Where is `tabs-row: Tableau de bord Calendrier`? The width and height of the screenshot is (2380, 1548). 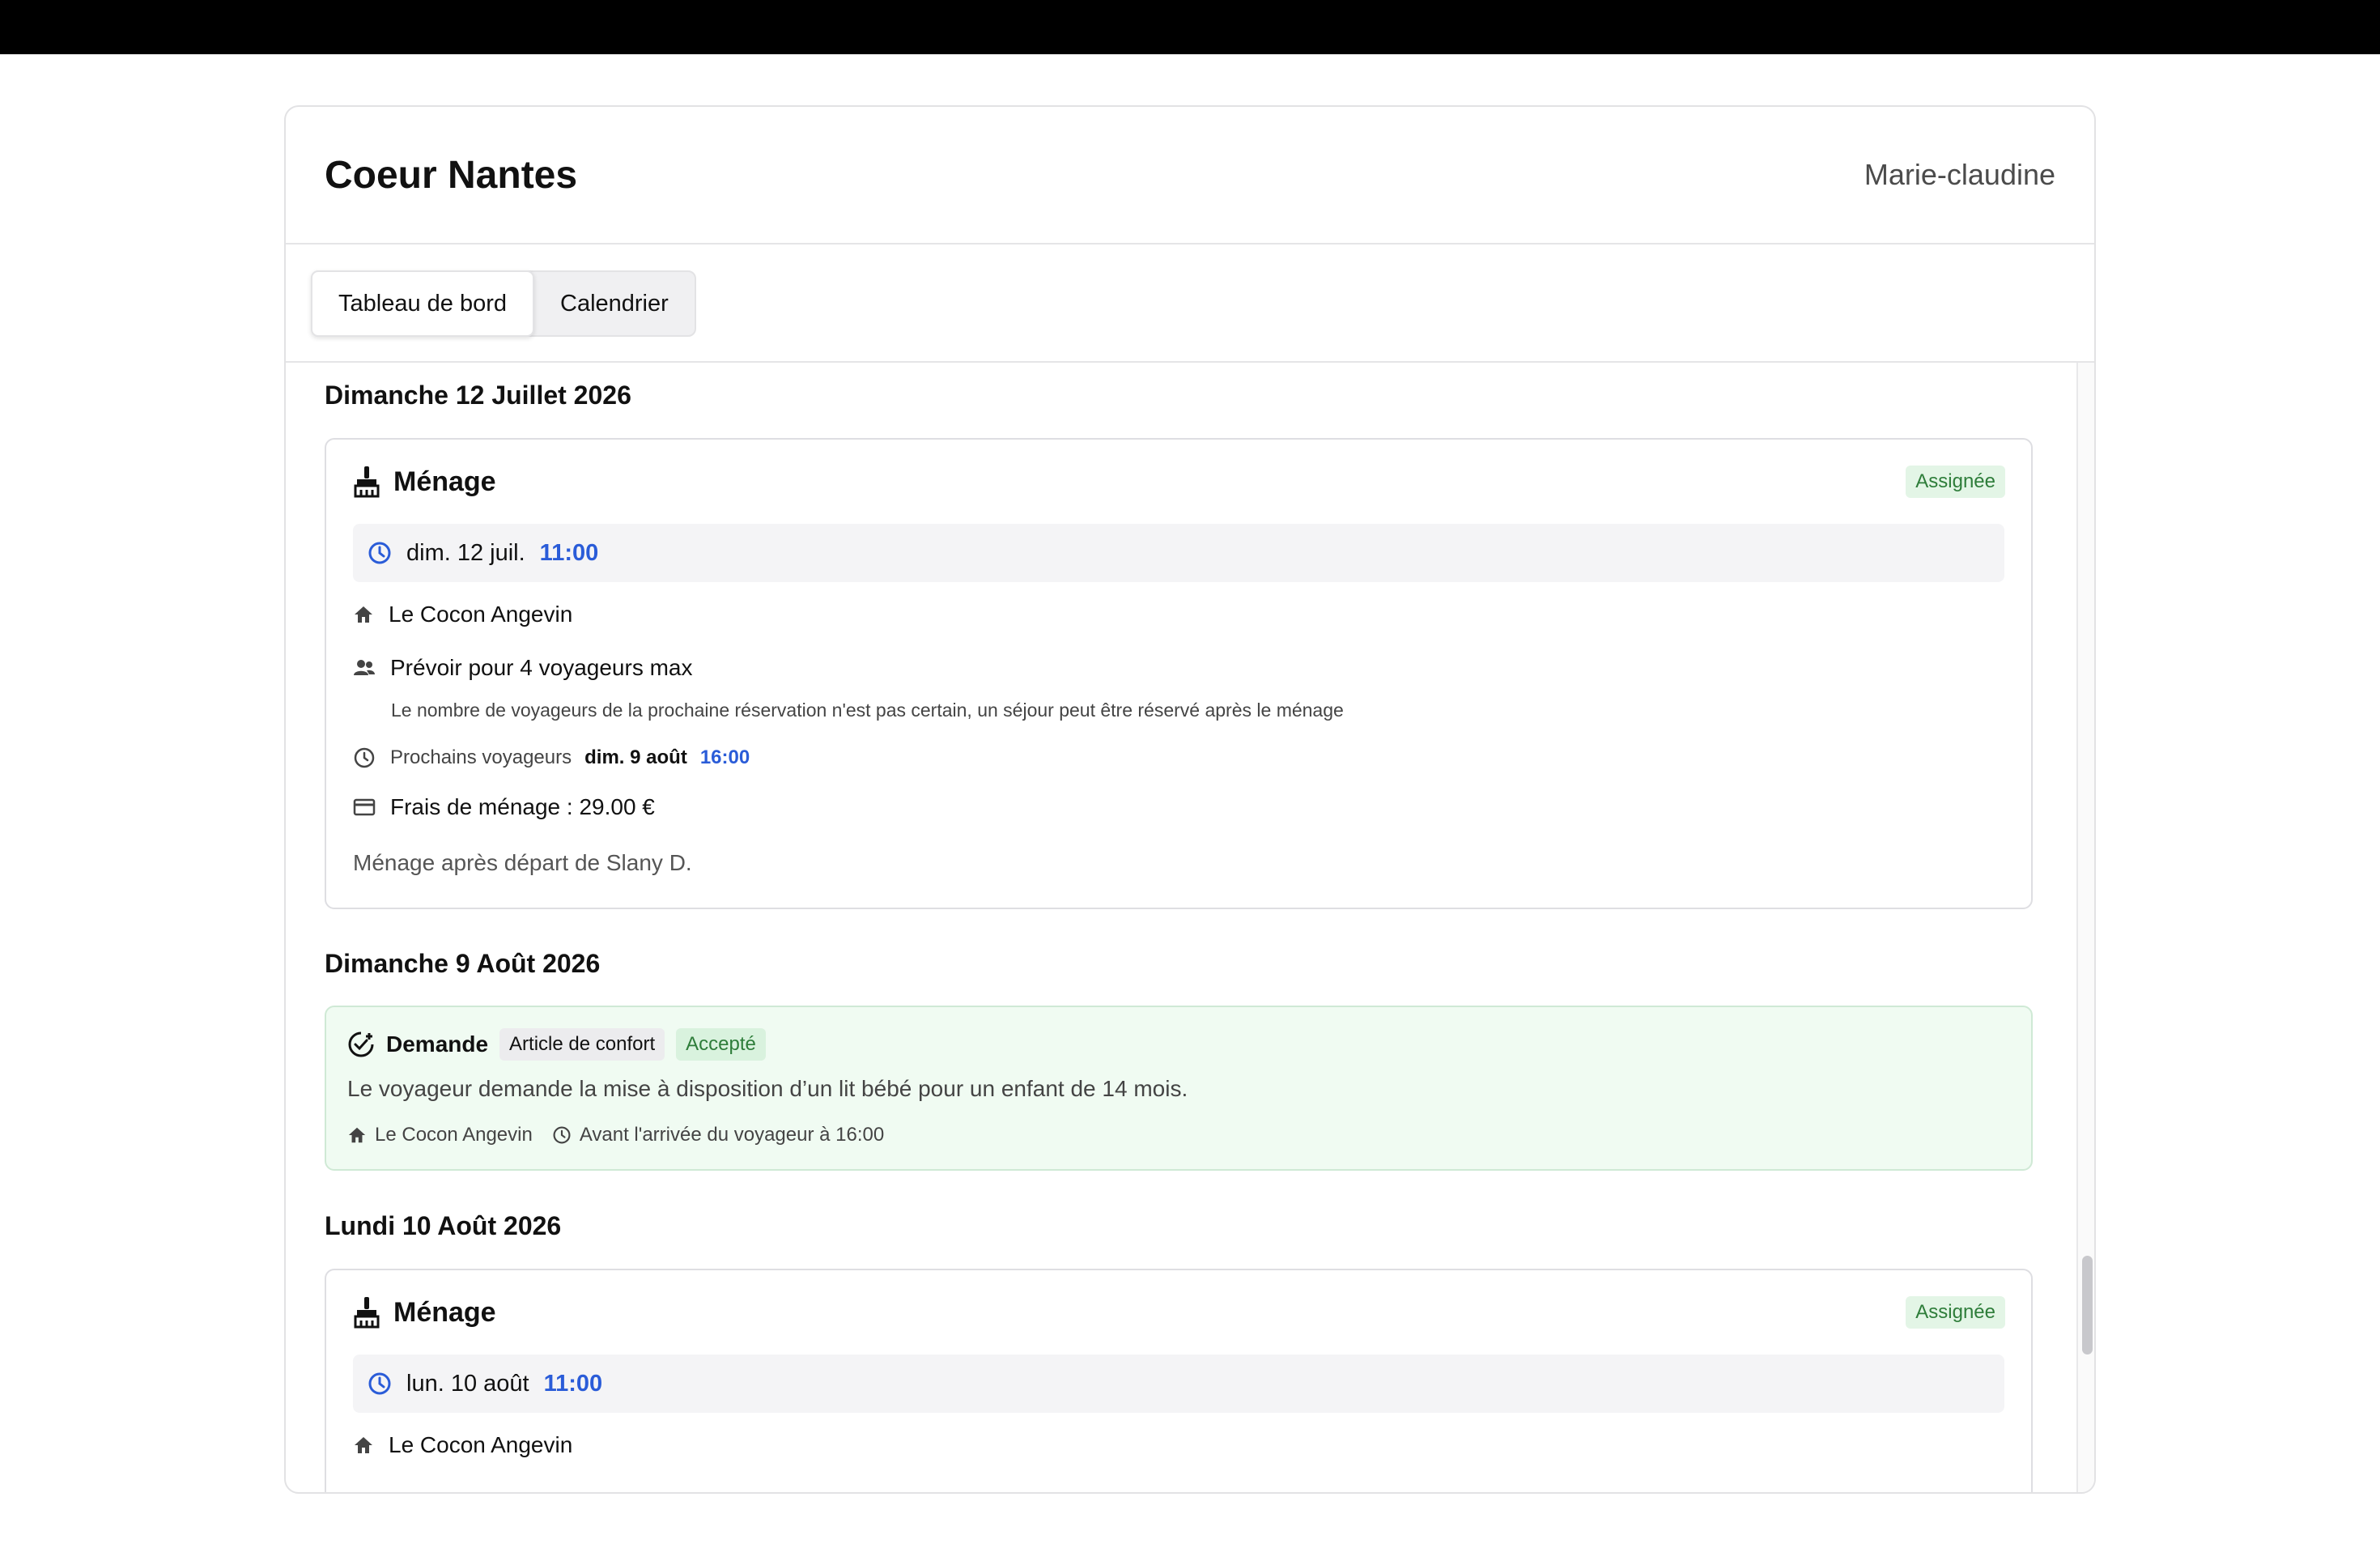 tabs-row: Tableau de bord Calendrier is located at coordinates (1190, 304).